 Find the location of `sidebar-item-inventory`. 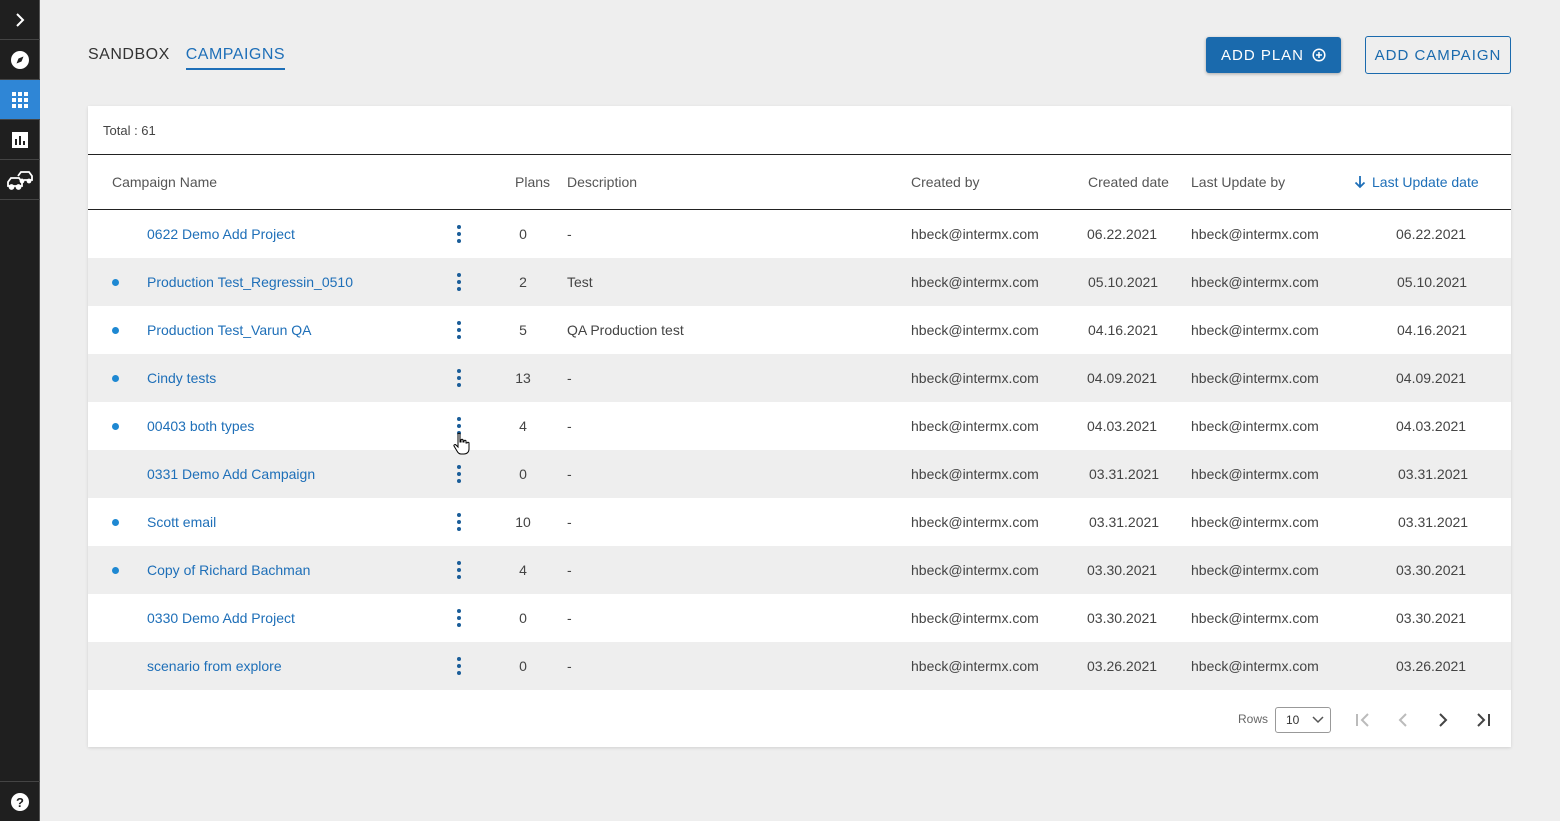

sidebar-item-inventory is located at coordinates (20, 180).